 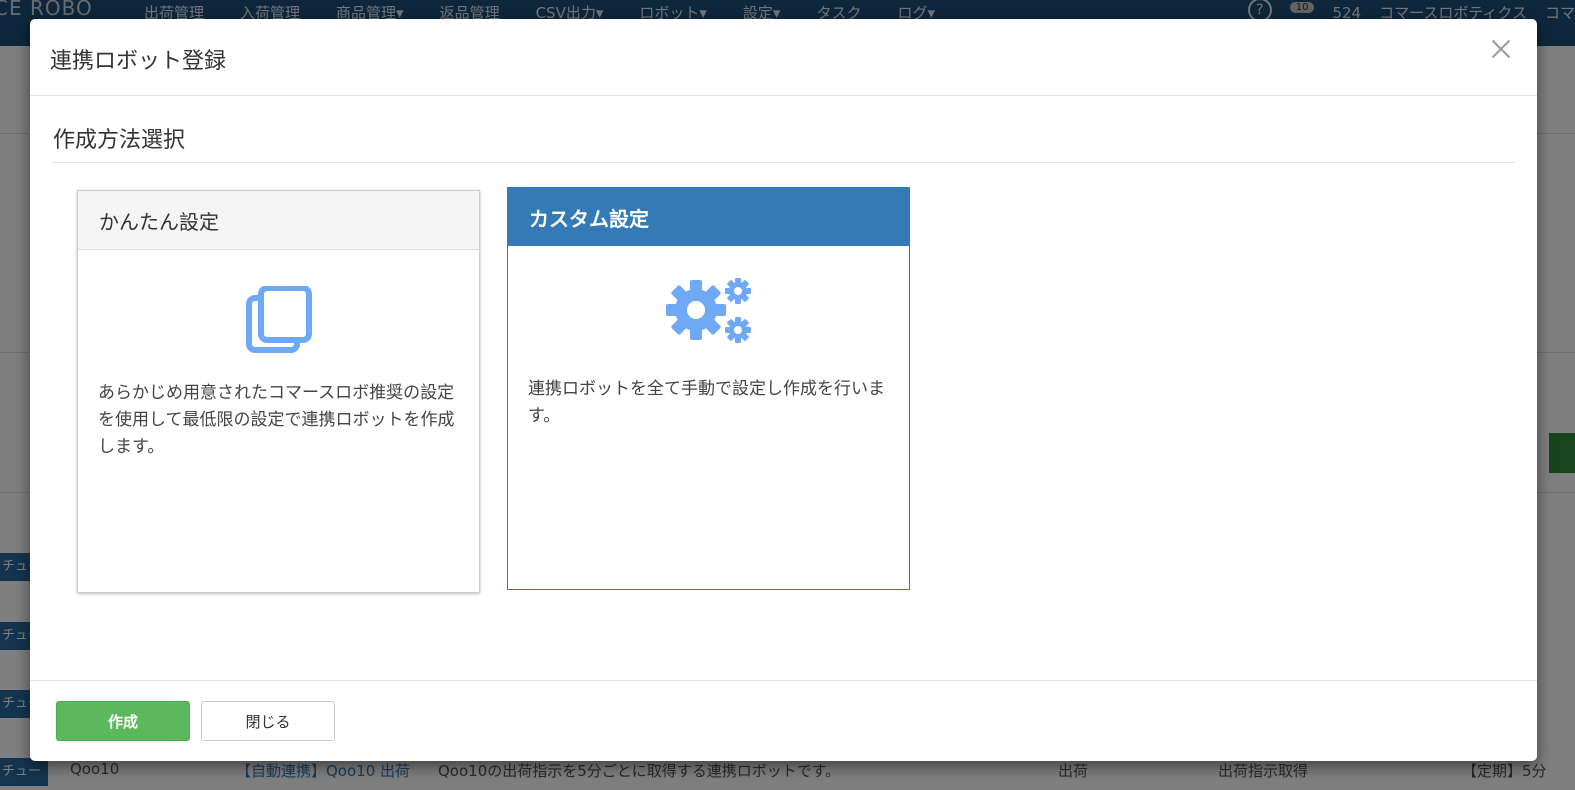 What do you see at coordinates (278, 220) in the screenshot?
I see `card-title: かんたん設定` at bounding box center [278, 220].